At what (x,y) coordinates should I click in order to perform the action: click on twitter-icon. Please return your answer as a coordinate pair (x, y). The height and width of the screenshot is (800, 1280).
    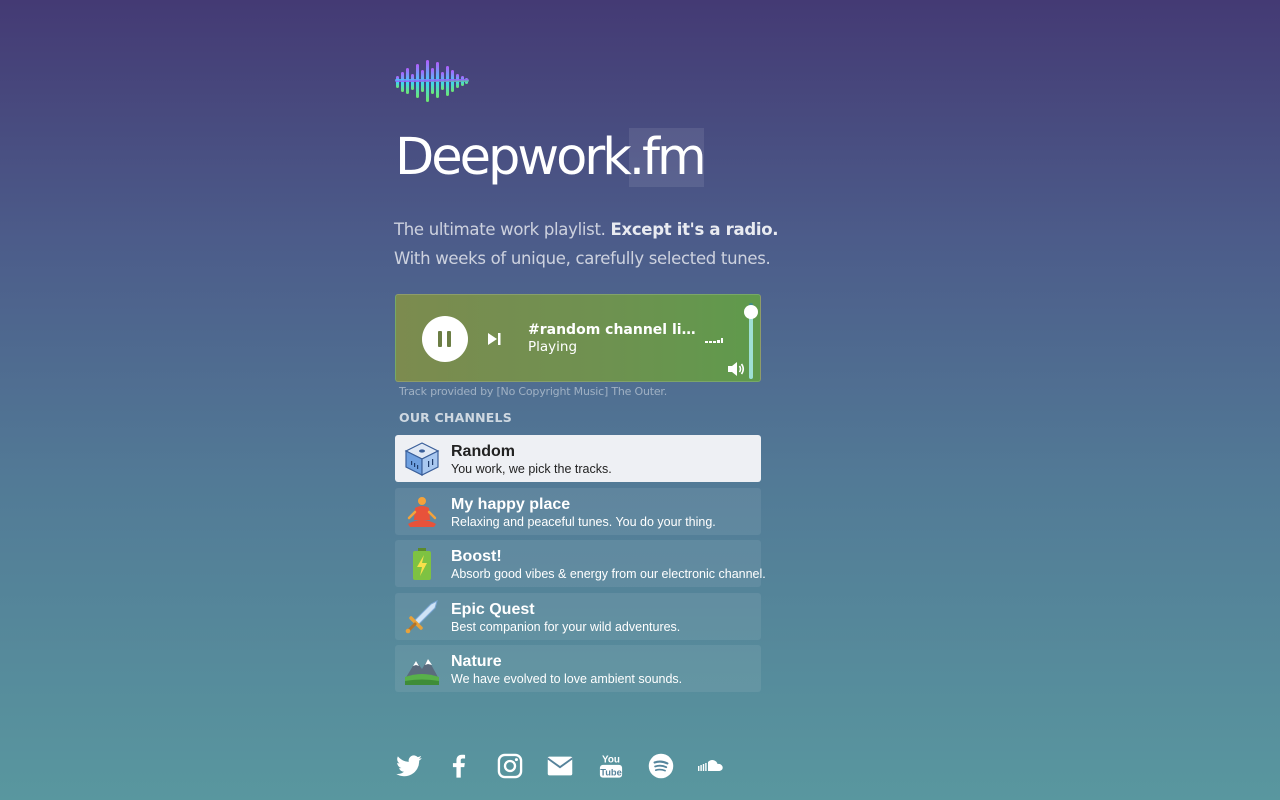
    Looking at the image, I should click on (409, 766).